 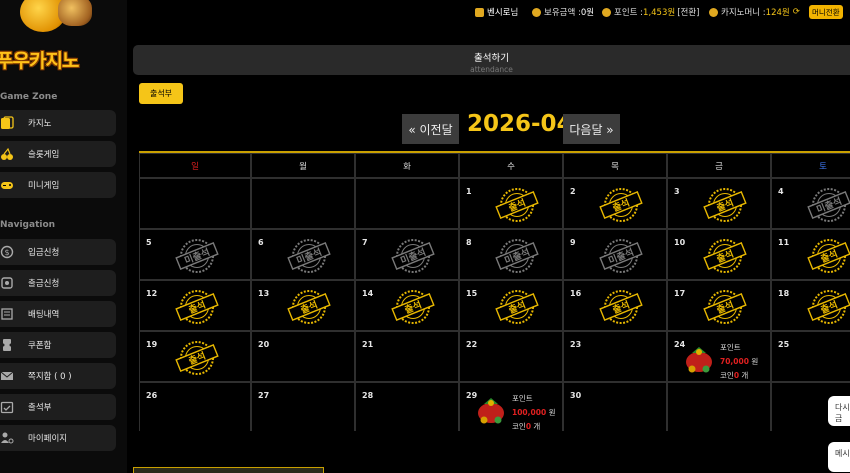 I want to click on day-number: 13, so click(x=264, y=293).